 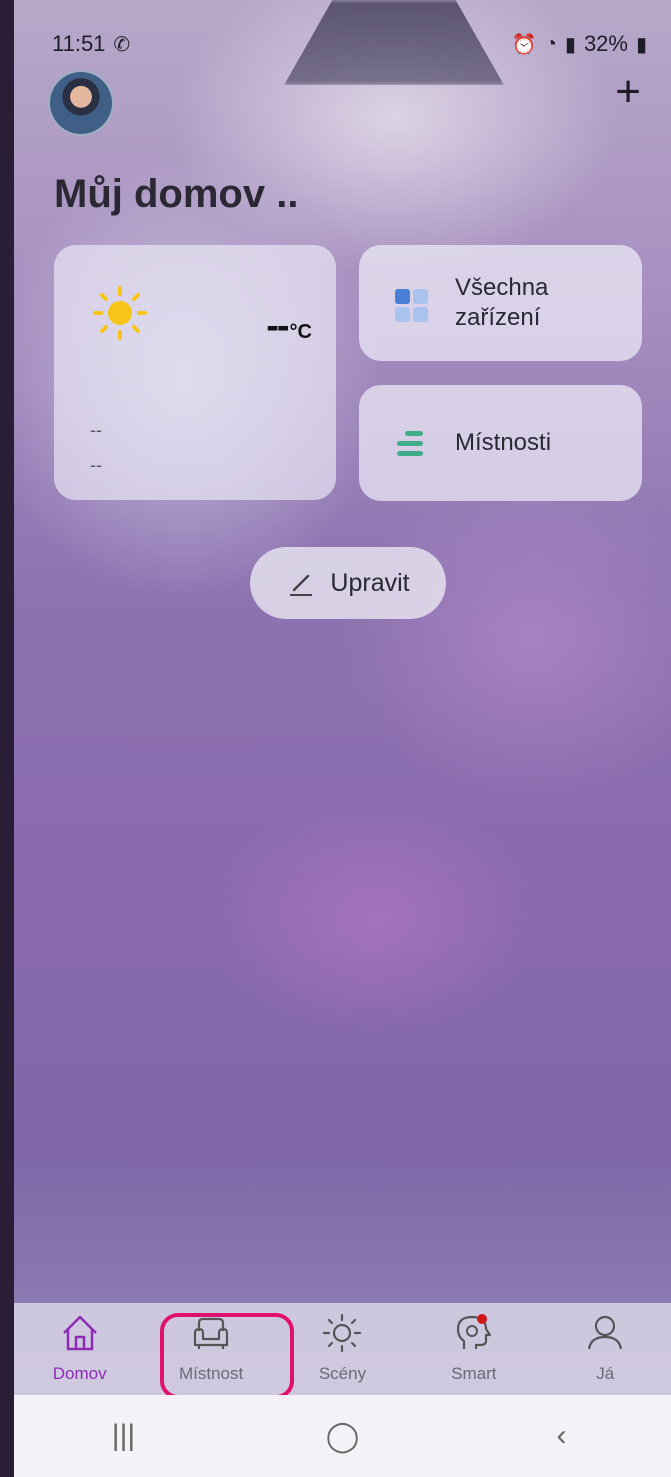 I want to click on tab-label: Já, so click(x=605, y=1373).